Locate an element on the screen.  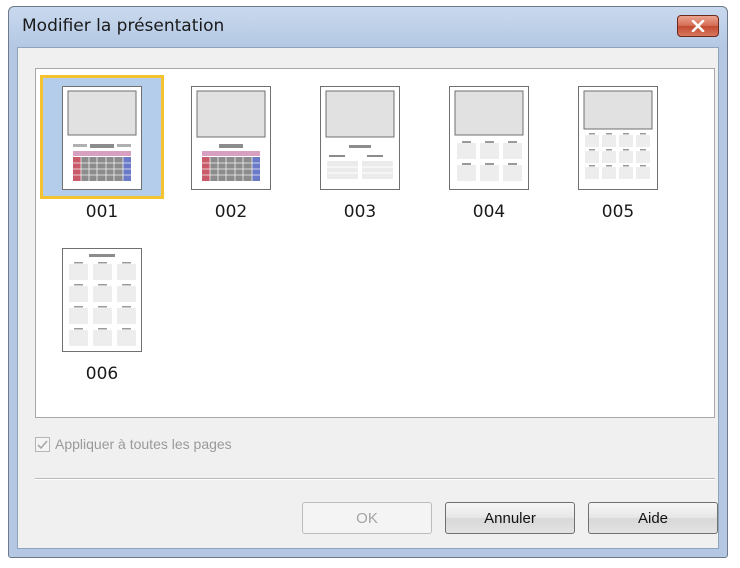
layout-label: 001 is located at coordinates (102, 212).